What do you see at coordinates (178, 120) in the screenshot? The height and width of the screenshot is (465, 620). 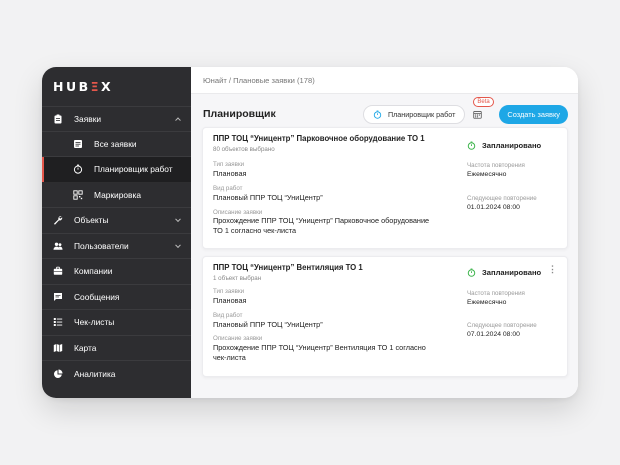 I see `chevron-up-icon` at bounding box center [178, 120].